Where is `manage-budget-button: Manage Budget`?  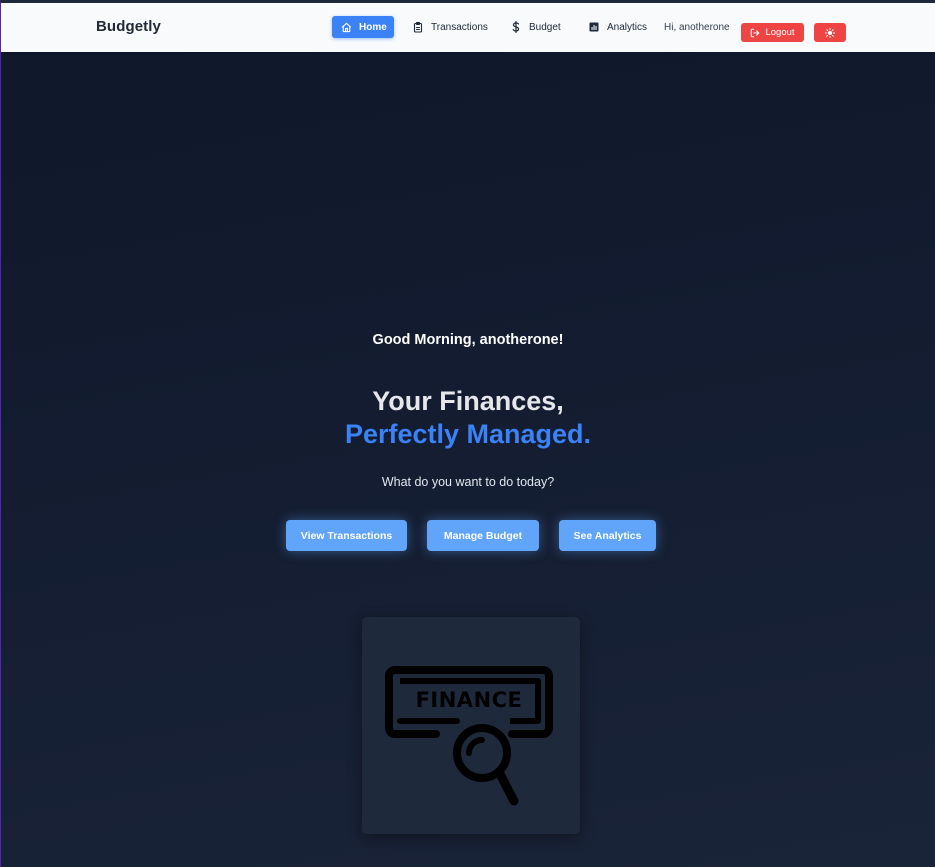
manage-budget-button: Manage Budget is located at coordinates (483, 535).